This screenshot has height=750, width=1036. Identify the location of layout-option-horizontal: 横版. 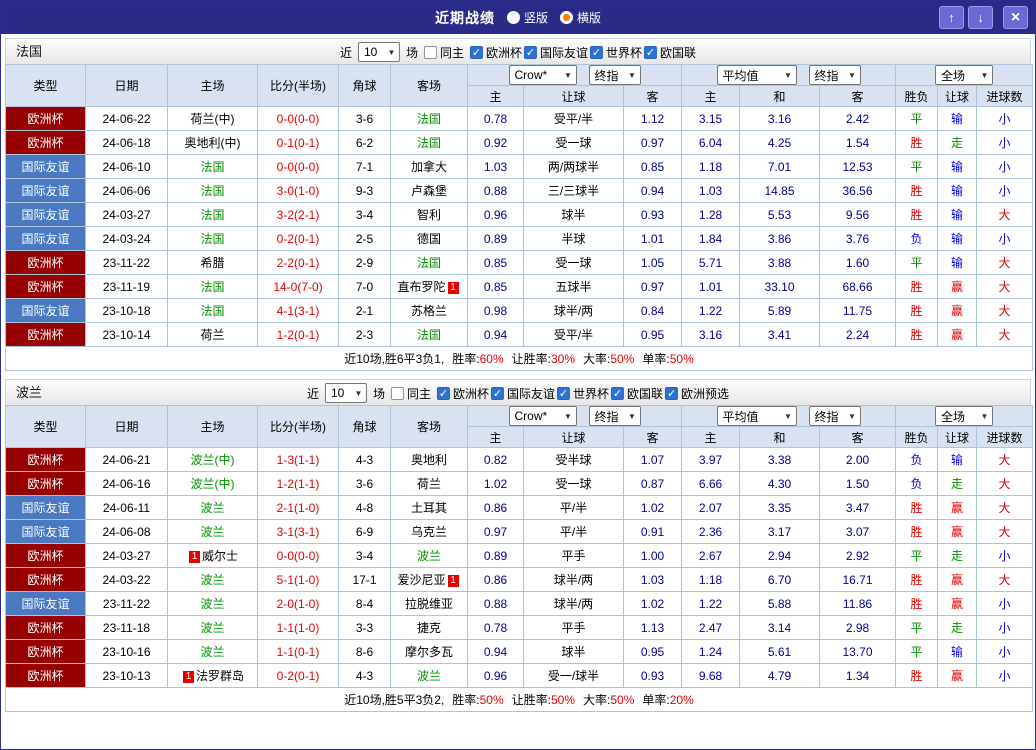
(580, 17).